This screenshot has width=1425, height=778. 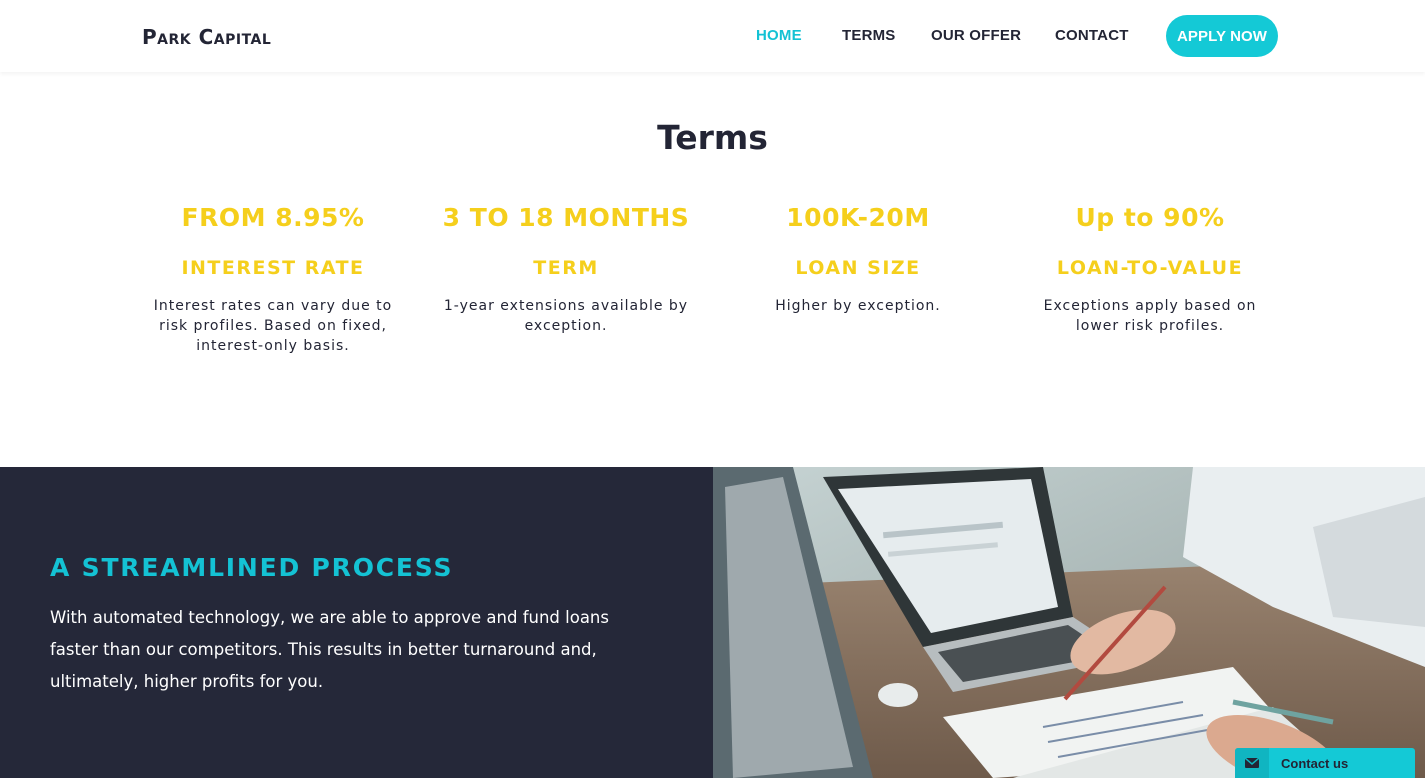 I want to click on svg-text: Park Capital, so click(x=206, y=36).